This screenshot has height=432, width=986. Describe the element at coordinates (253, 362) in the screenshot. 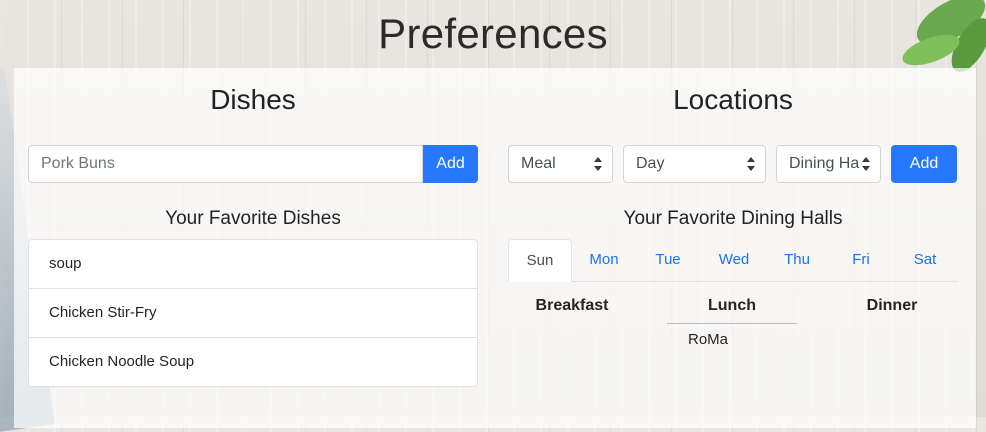

I see `list-item: Chicken Noodle Soup` at that location.